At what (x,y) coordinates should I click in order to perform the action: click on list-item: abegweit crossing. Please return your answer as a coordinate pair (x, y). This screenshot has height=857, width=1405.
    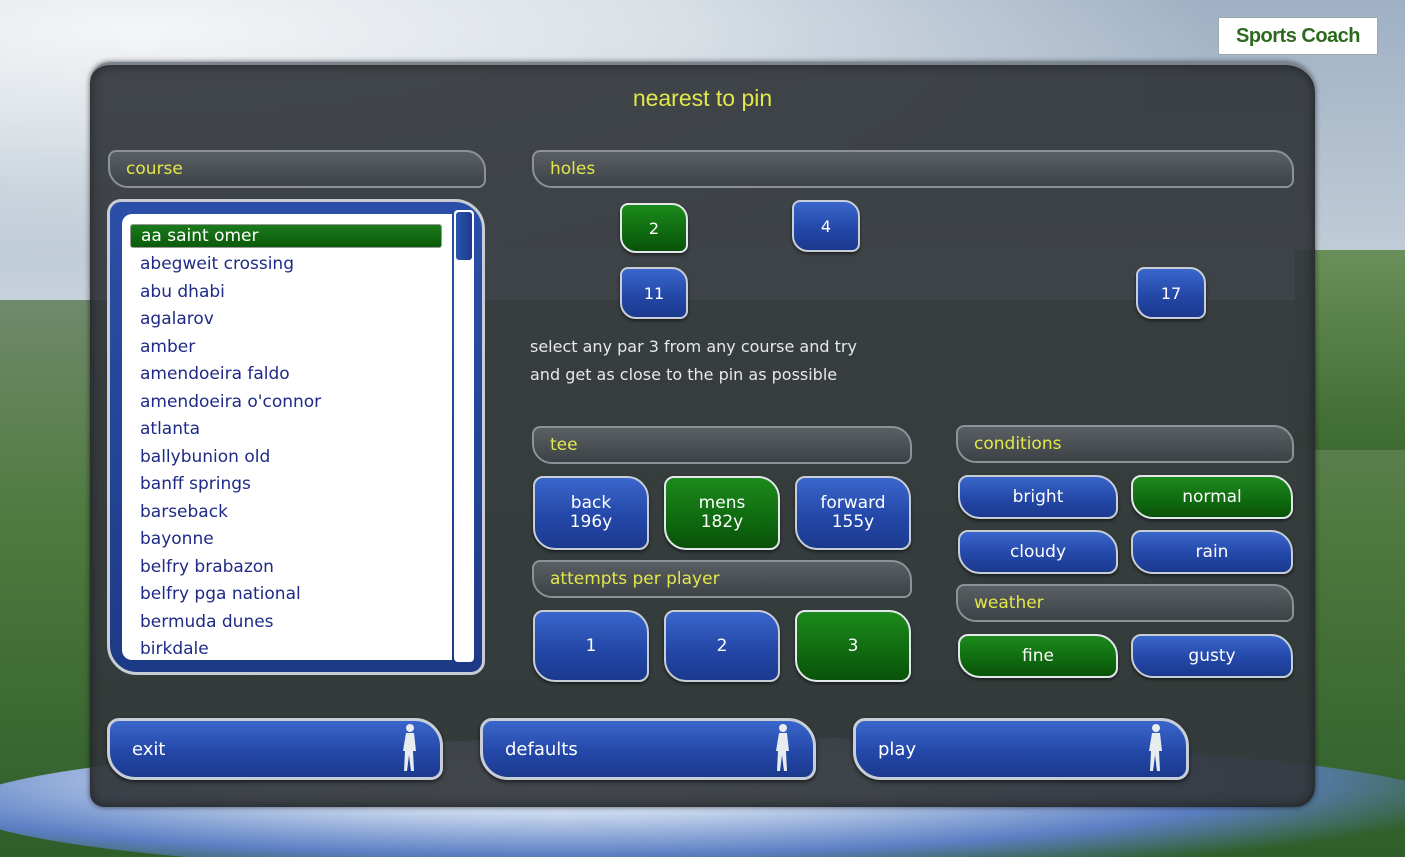
    Looking at the image, I should click on (287, 265).